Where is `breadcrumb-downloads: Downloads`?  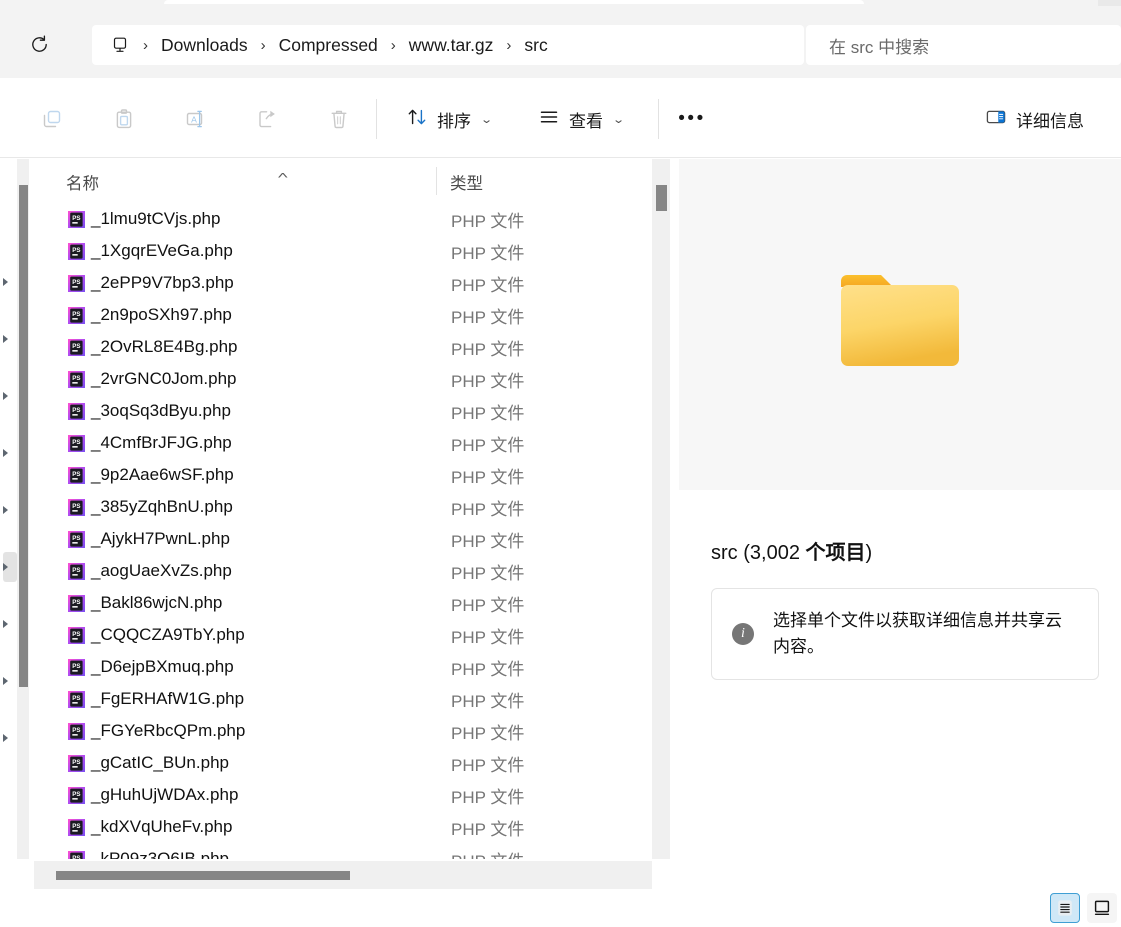 breadcrumb-downloads: Downloads is located at coordinates (204, 45).